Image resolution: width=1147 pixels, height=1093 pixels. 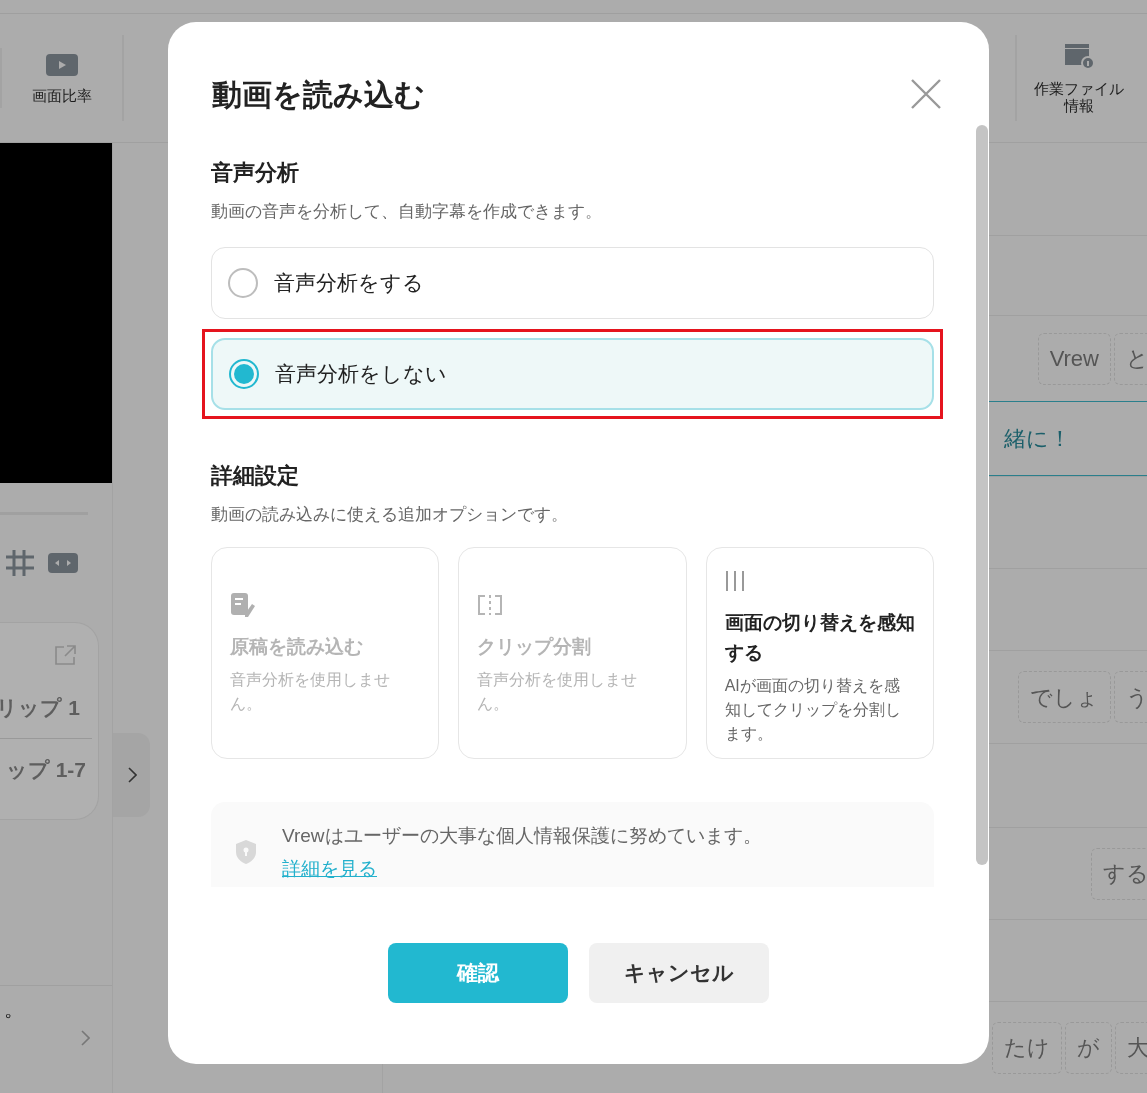 I want to click on caption-text: 。, so click(x=14, y=1009).